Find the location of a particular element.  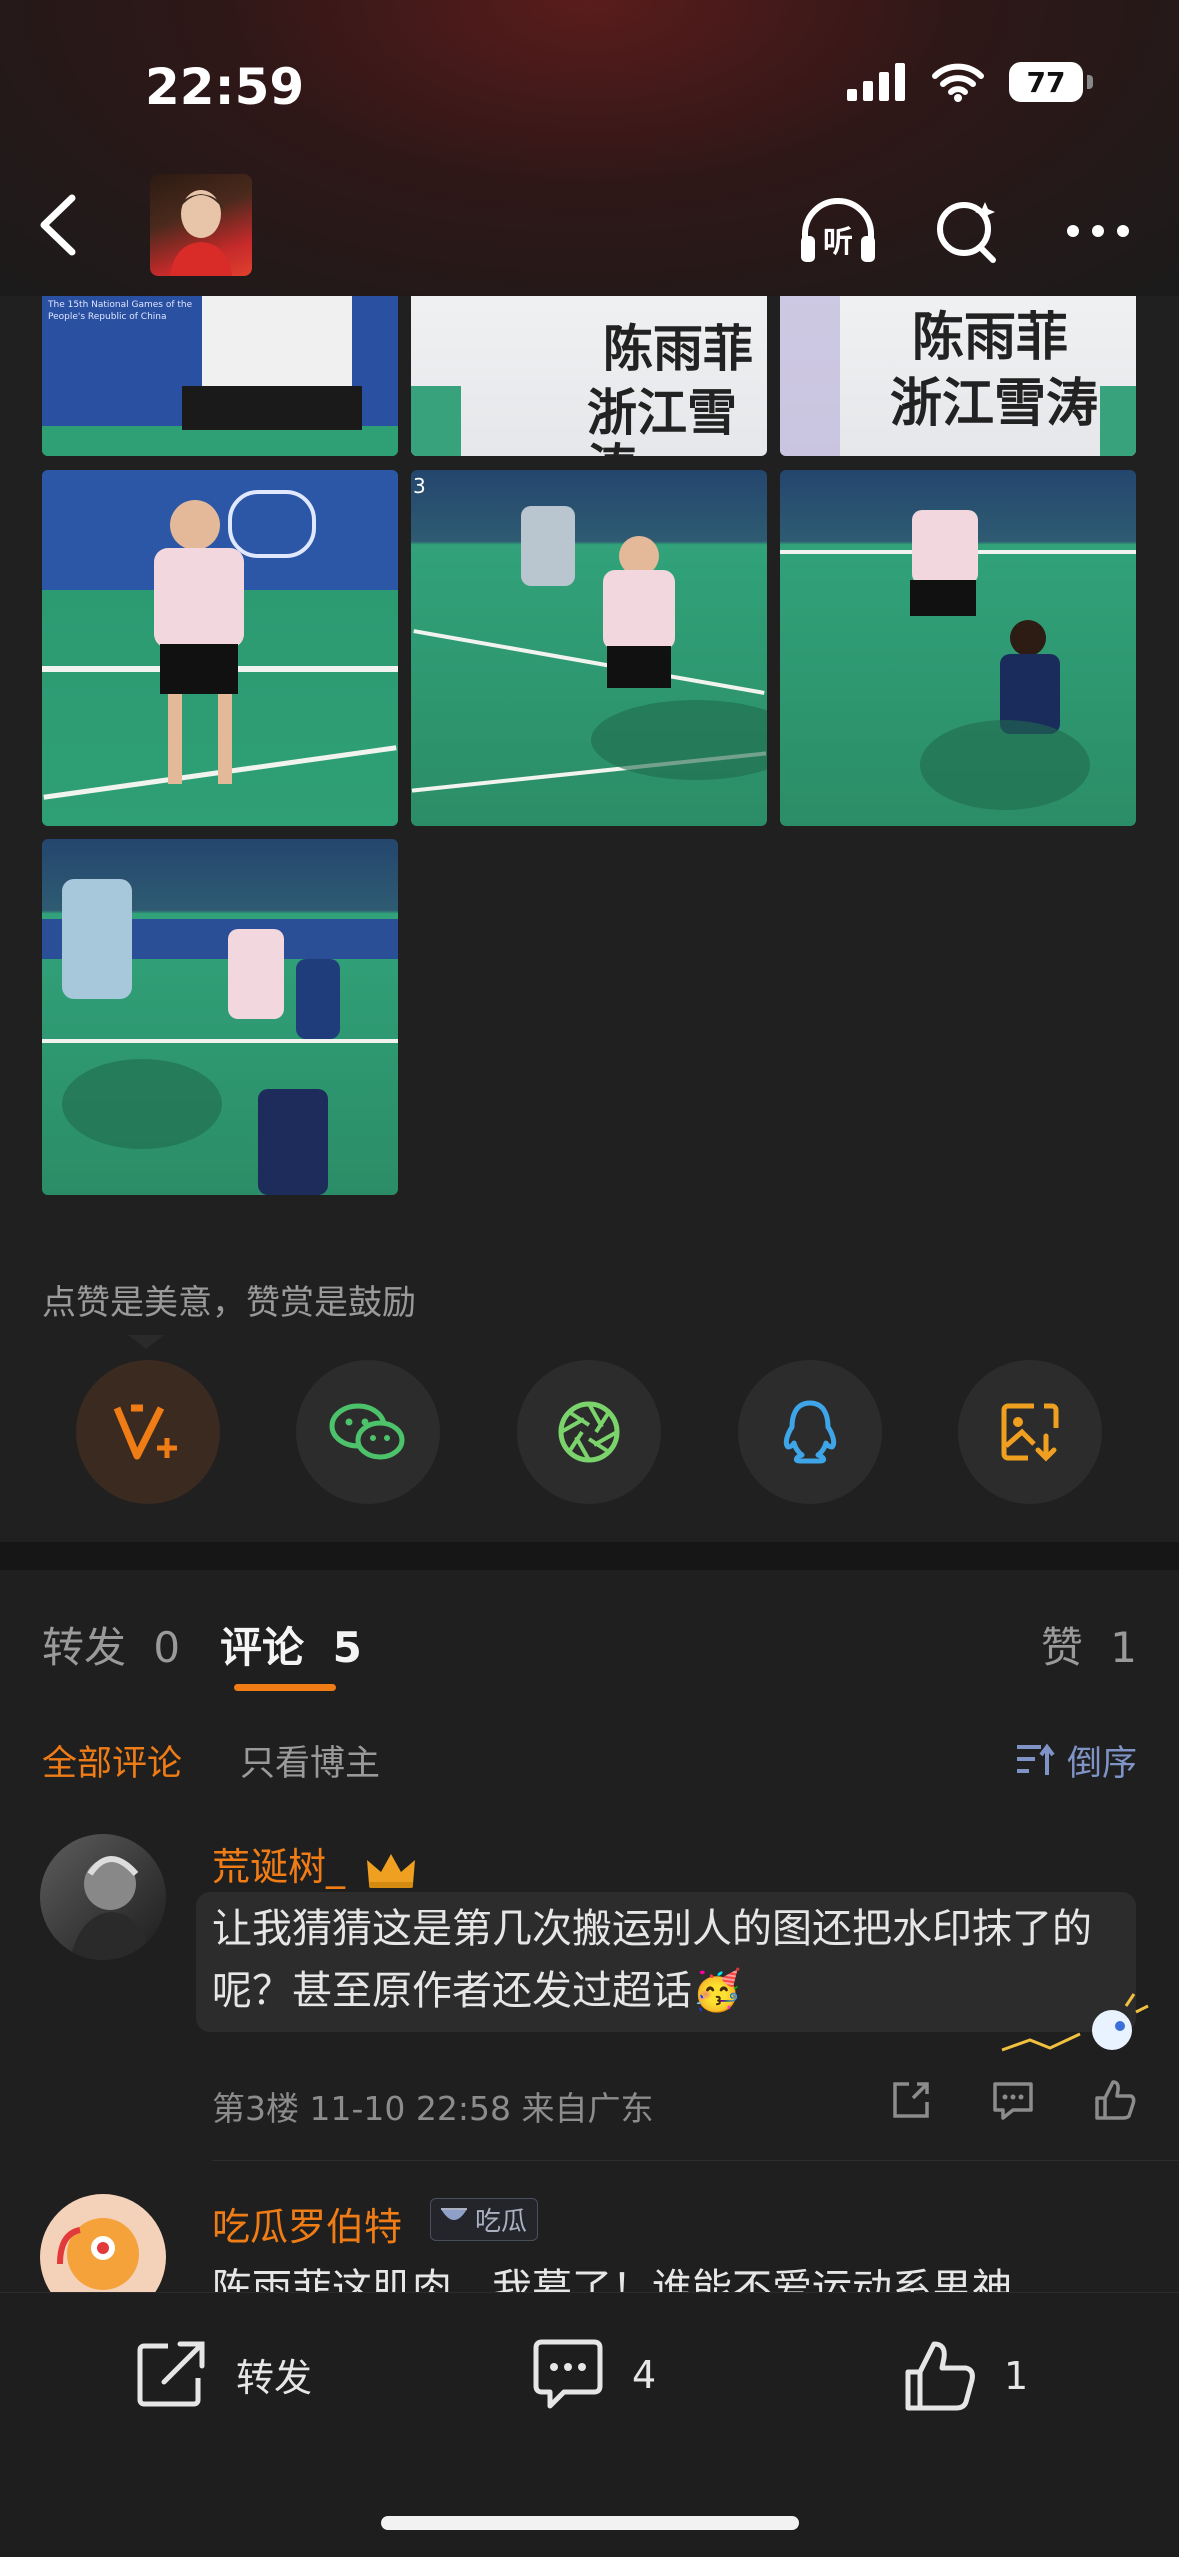

status-icons: 77 is located at coordinates (970, 82).